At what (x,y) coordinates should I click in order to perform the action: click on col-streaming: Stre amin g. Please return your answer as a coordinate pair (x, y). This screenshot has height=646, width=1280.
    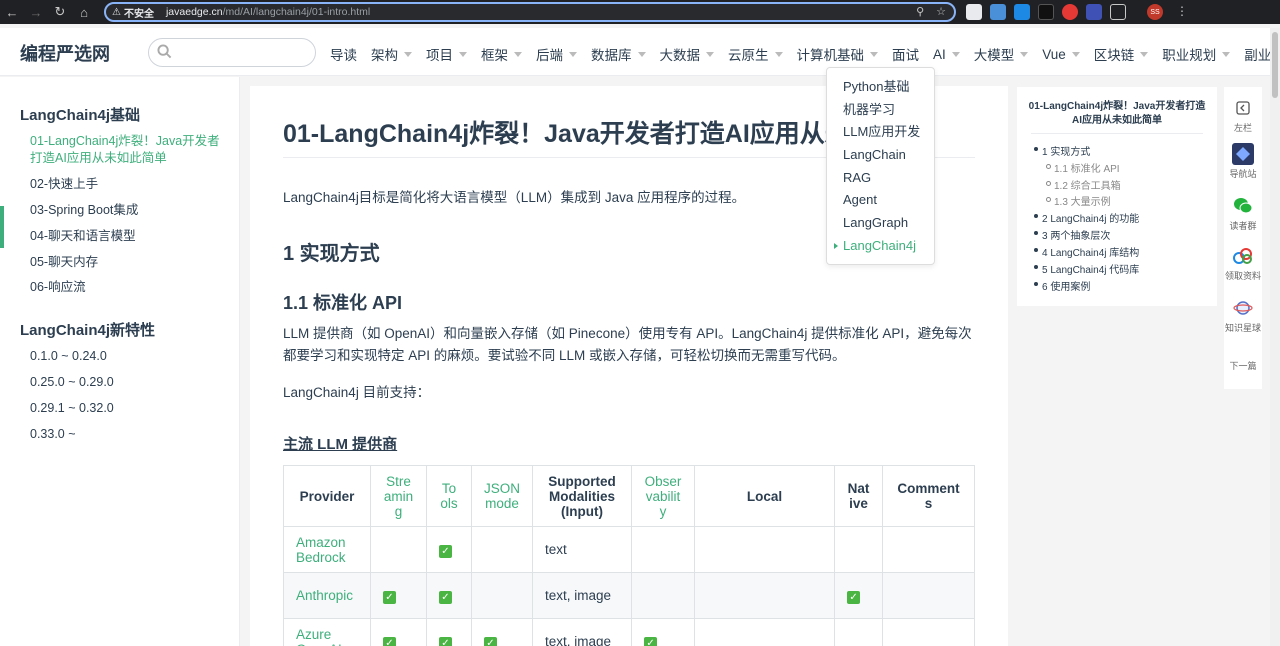
    Looking at the image, I should click on (398, 496).